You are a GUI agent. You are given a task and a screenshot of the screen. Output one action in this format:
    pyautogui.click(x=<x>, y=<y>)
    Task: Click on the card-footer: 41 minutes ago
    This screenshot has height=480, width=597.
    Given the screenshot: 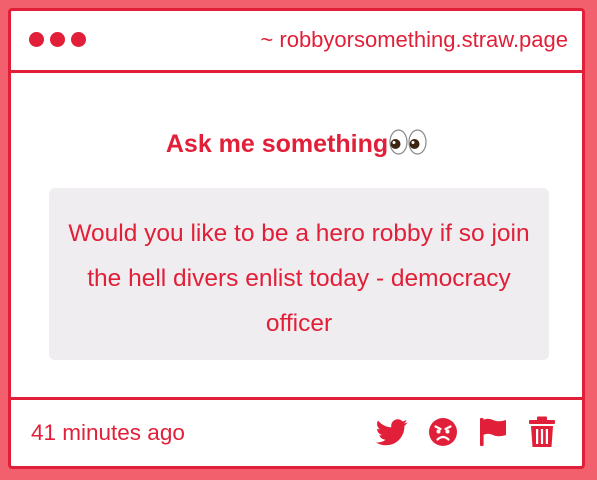 What is the action you would take?
    pyautogui.click(x=296, y=431)
    